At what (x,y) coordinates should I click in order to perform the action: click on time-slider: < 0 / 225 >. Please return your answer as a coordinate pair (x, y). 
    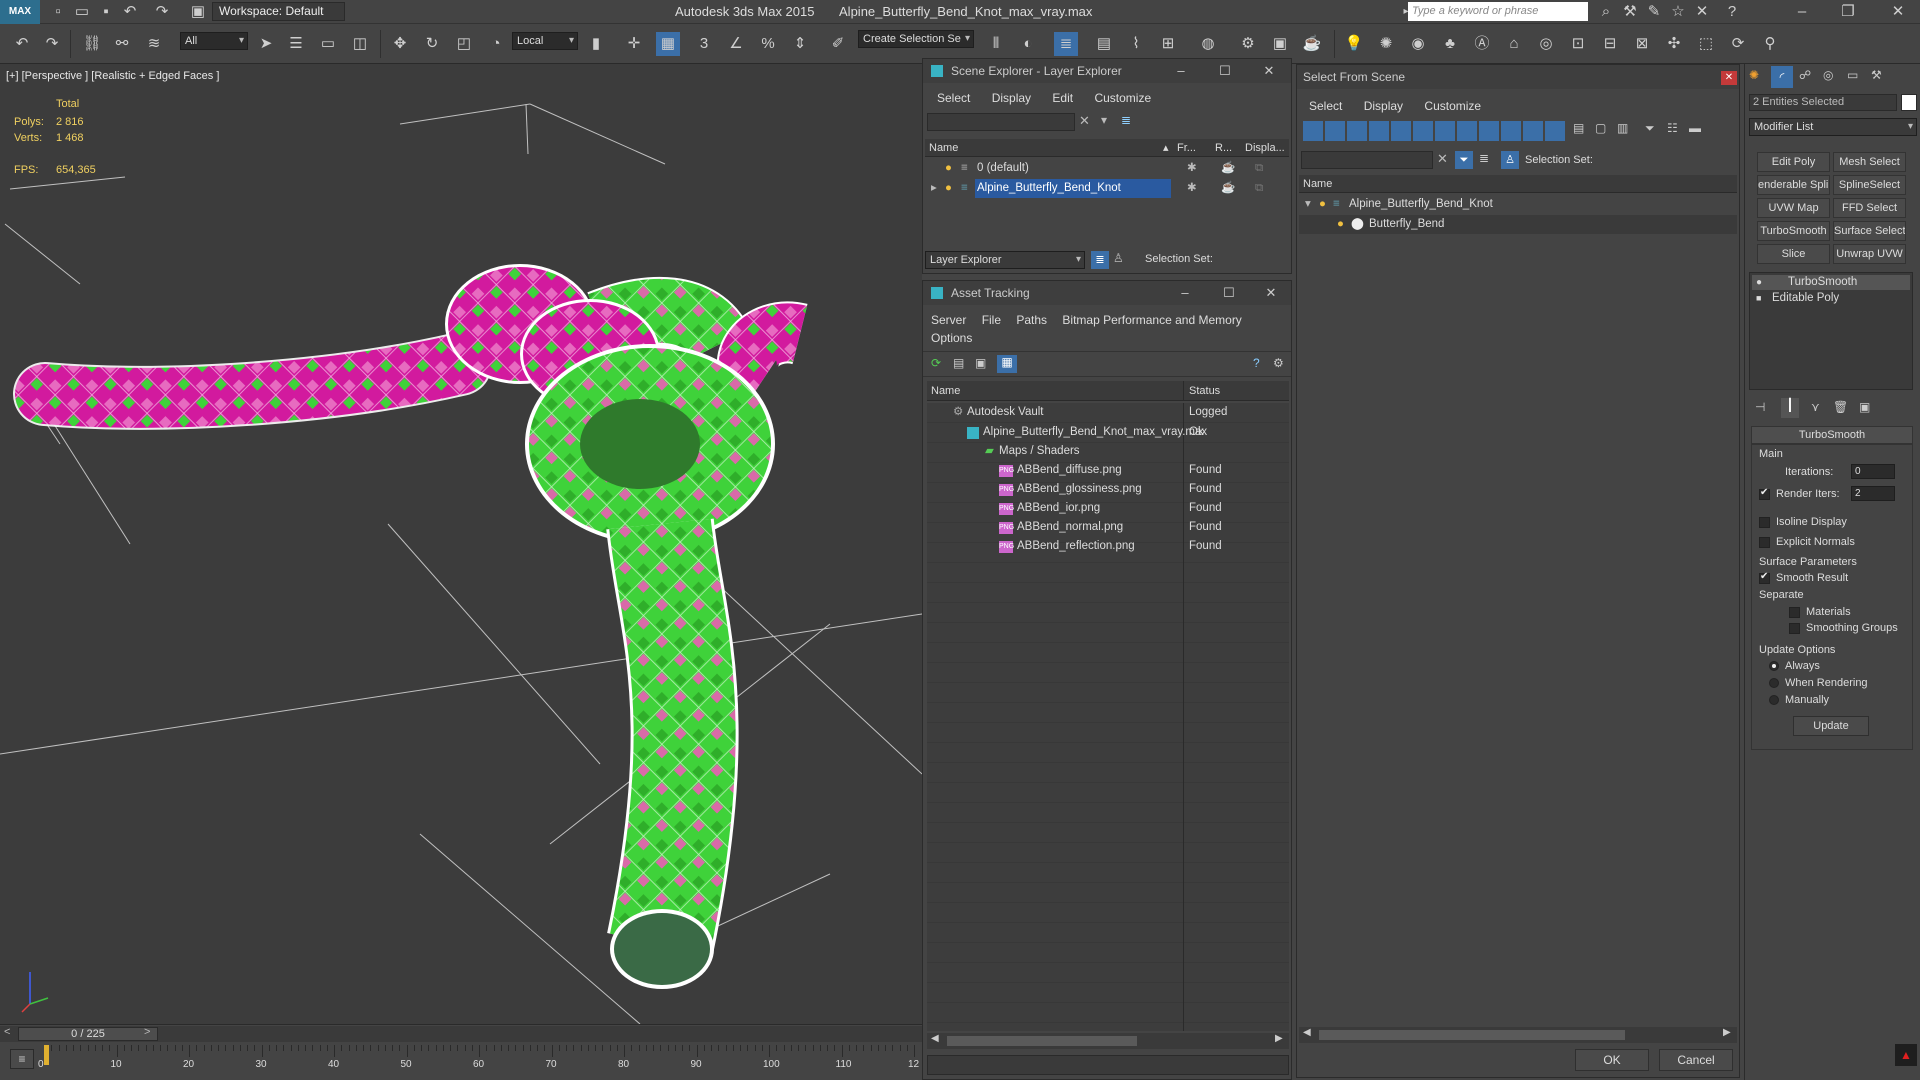
    Looking at the image, I should click on (461, 1034).